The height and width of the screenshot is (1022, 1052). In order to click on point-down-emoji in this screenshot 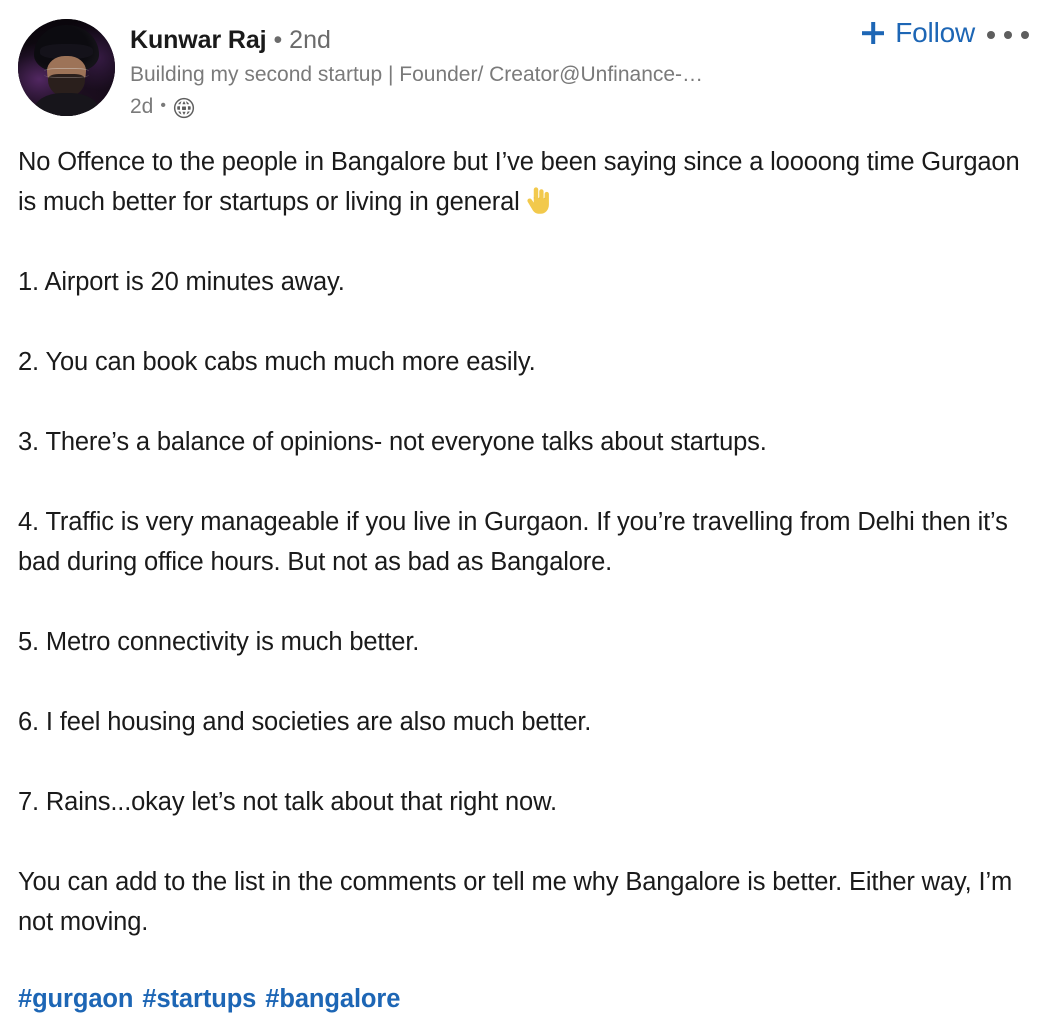, I will do `click(537, 201)`.